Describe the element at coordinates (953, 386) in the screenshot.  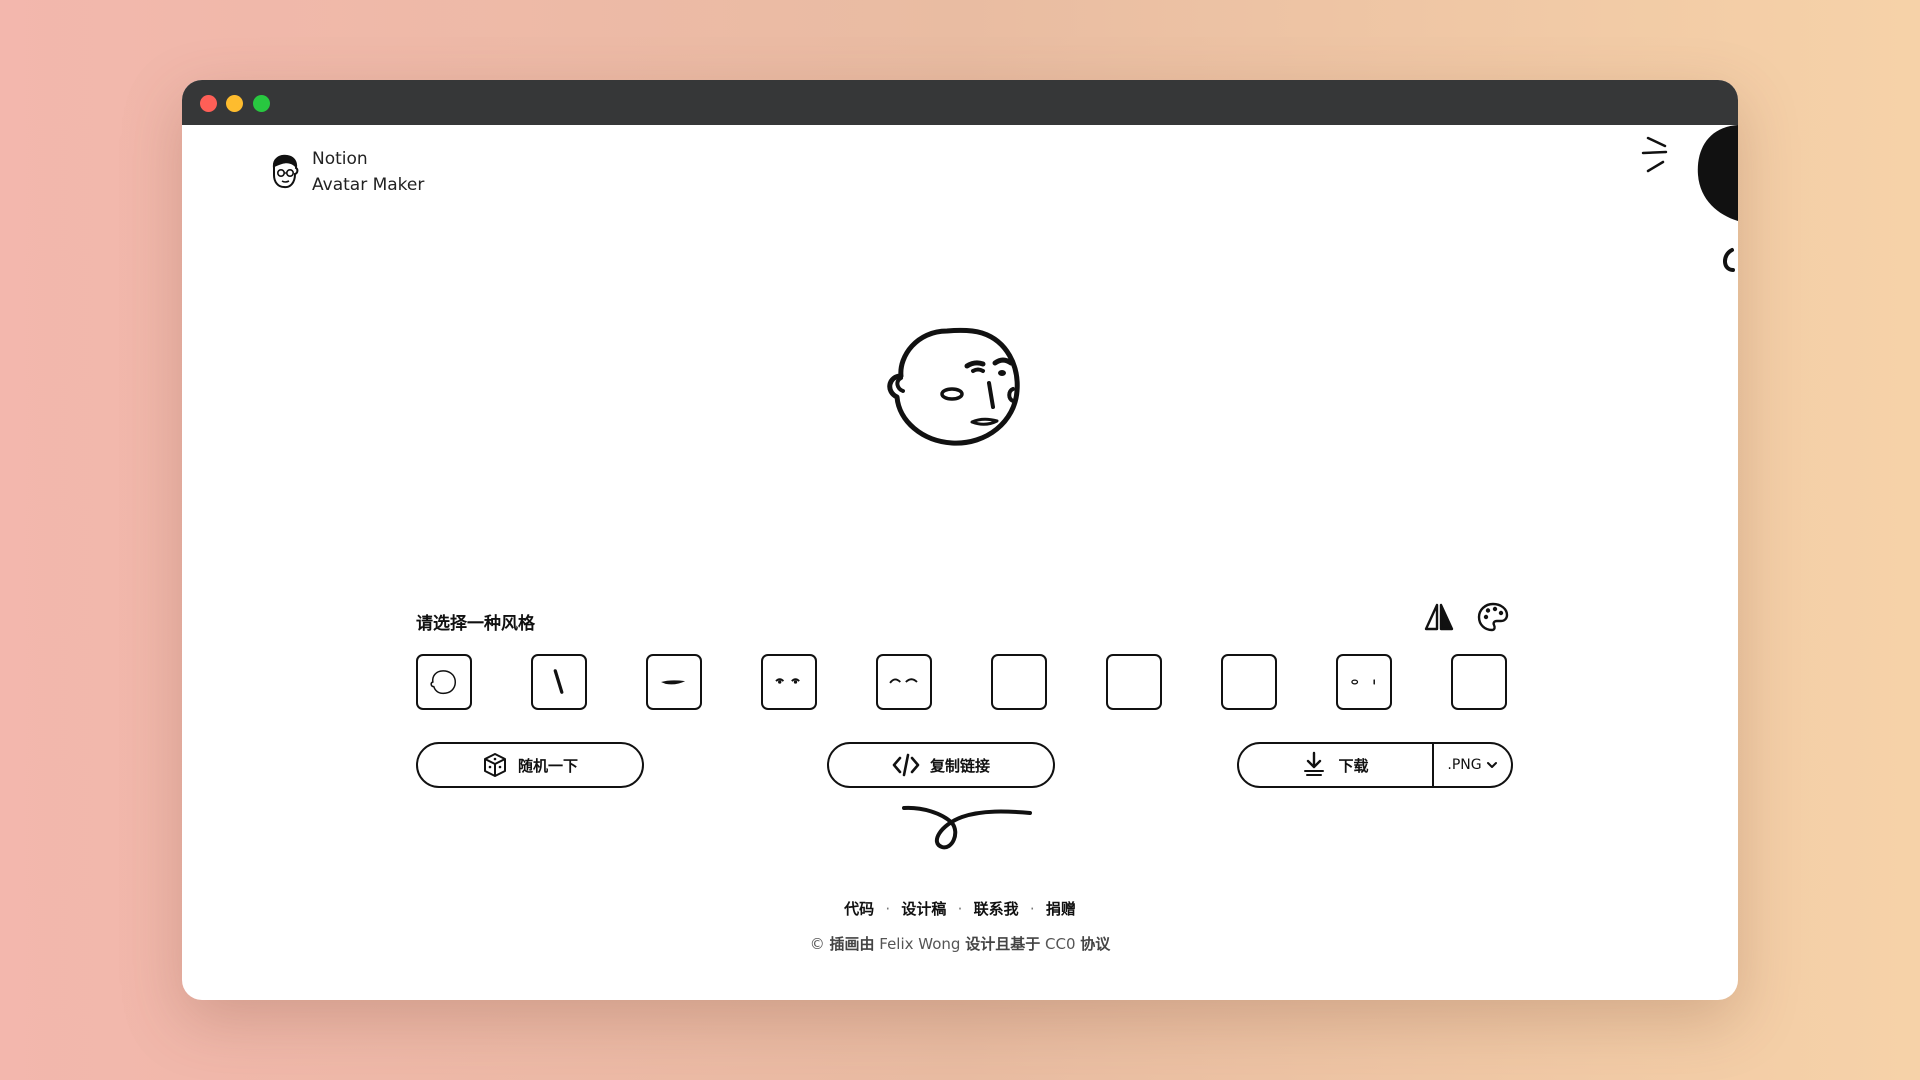
I see `avatar-preview` at that location.